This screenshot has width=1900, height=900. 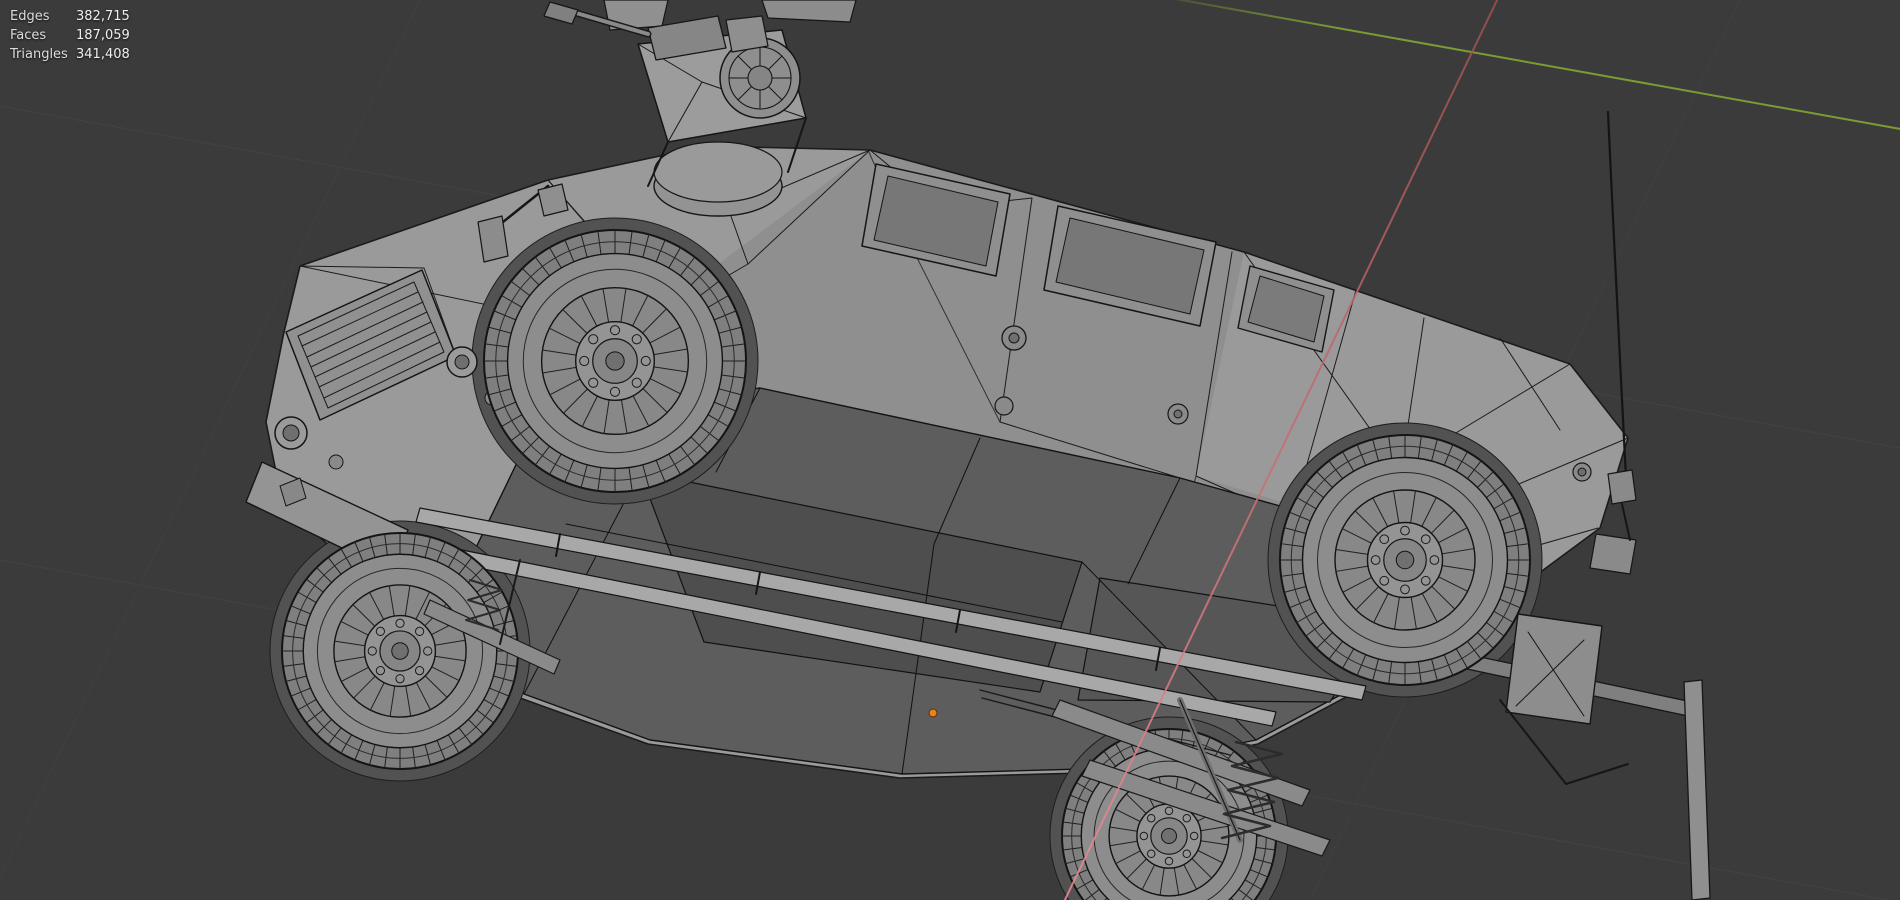 I want to click on stat-label: Triangles, so click(x=39, y=54).